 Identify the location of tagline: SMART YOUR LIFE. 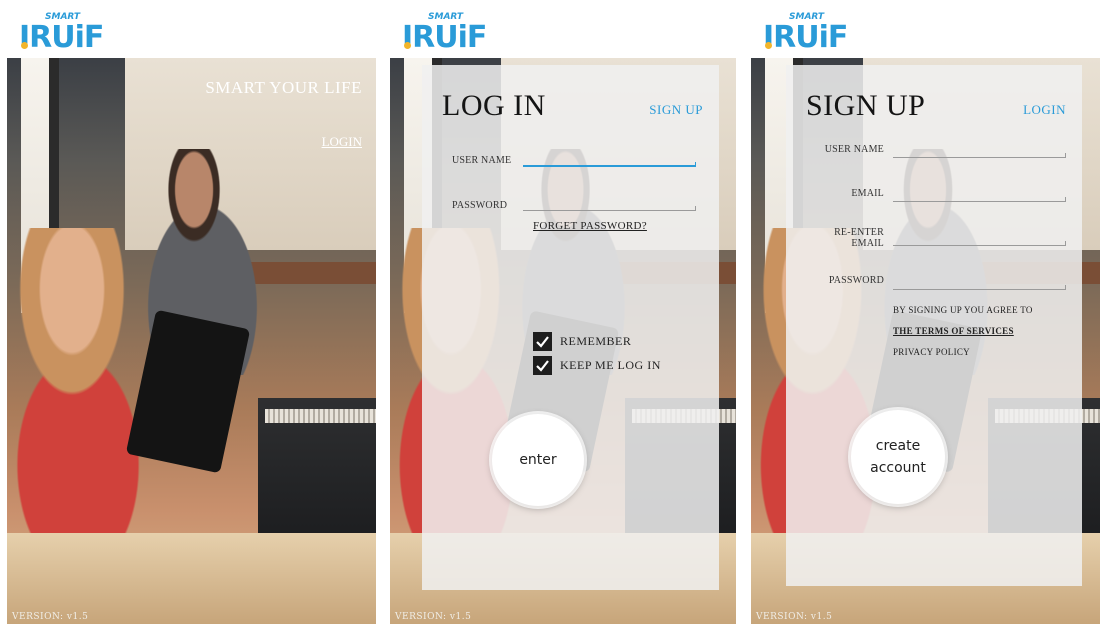
(283, 87).